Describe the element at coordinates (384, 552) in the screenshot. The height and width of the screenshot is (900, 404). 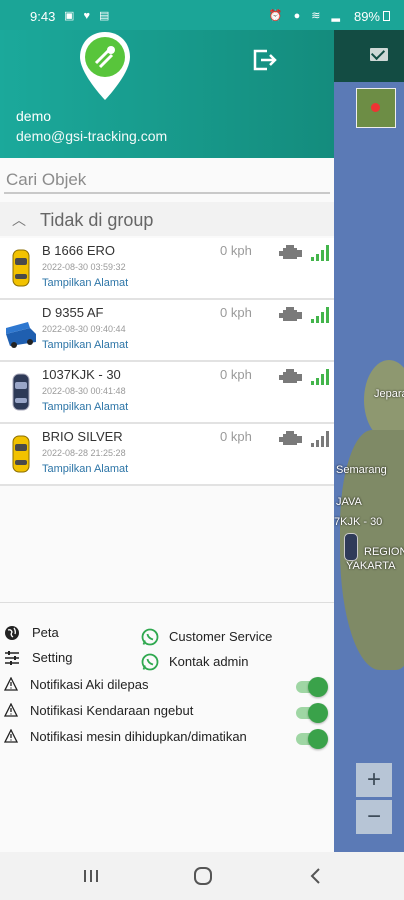
I see `map-label: REGION` at that location.